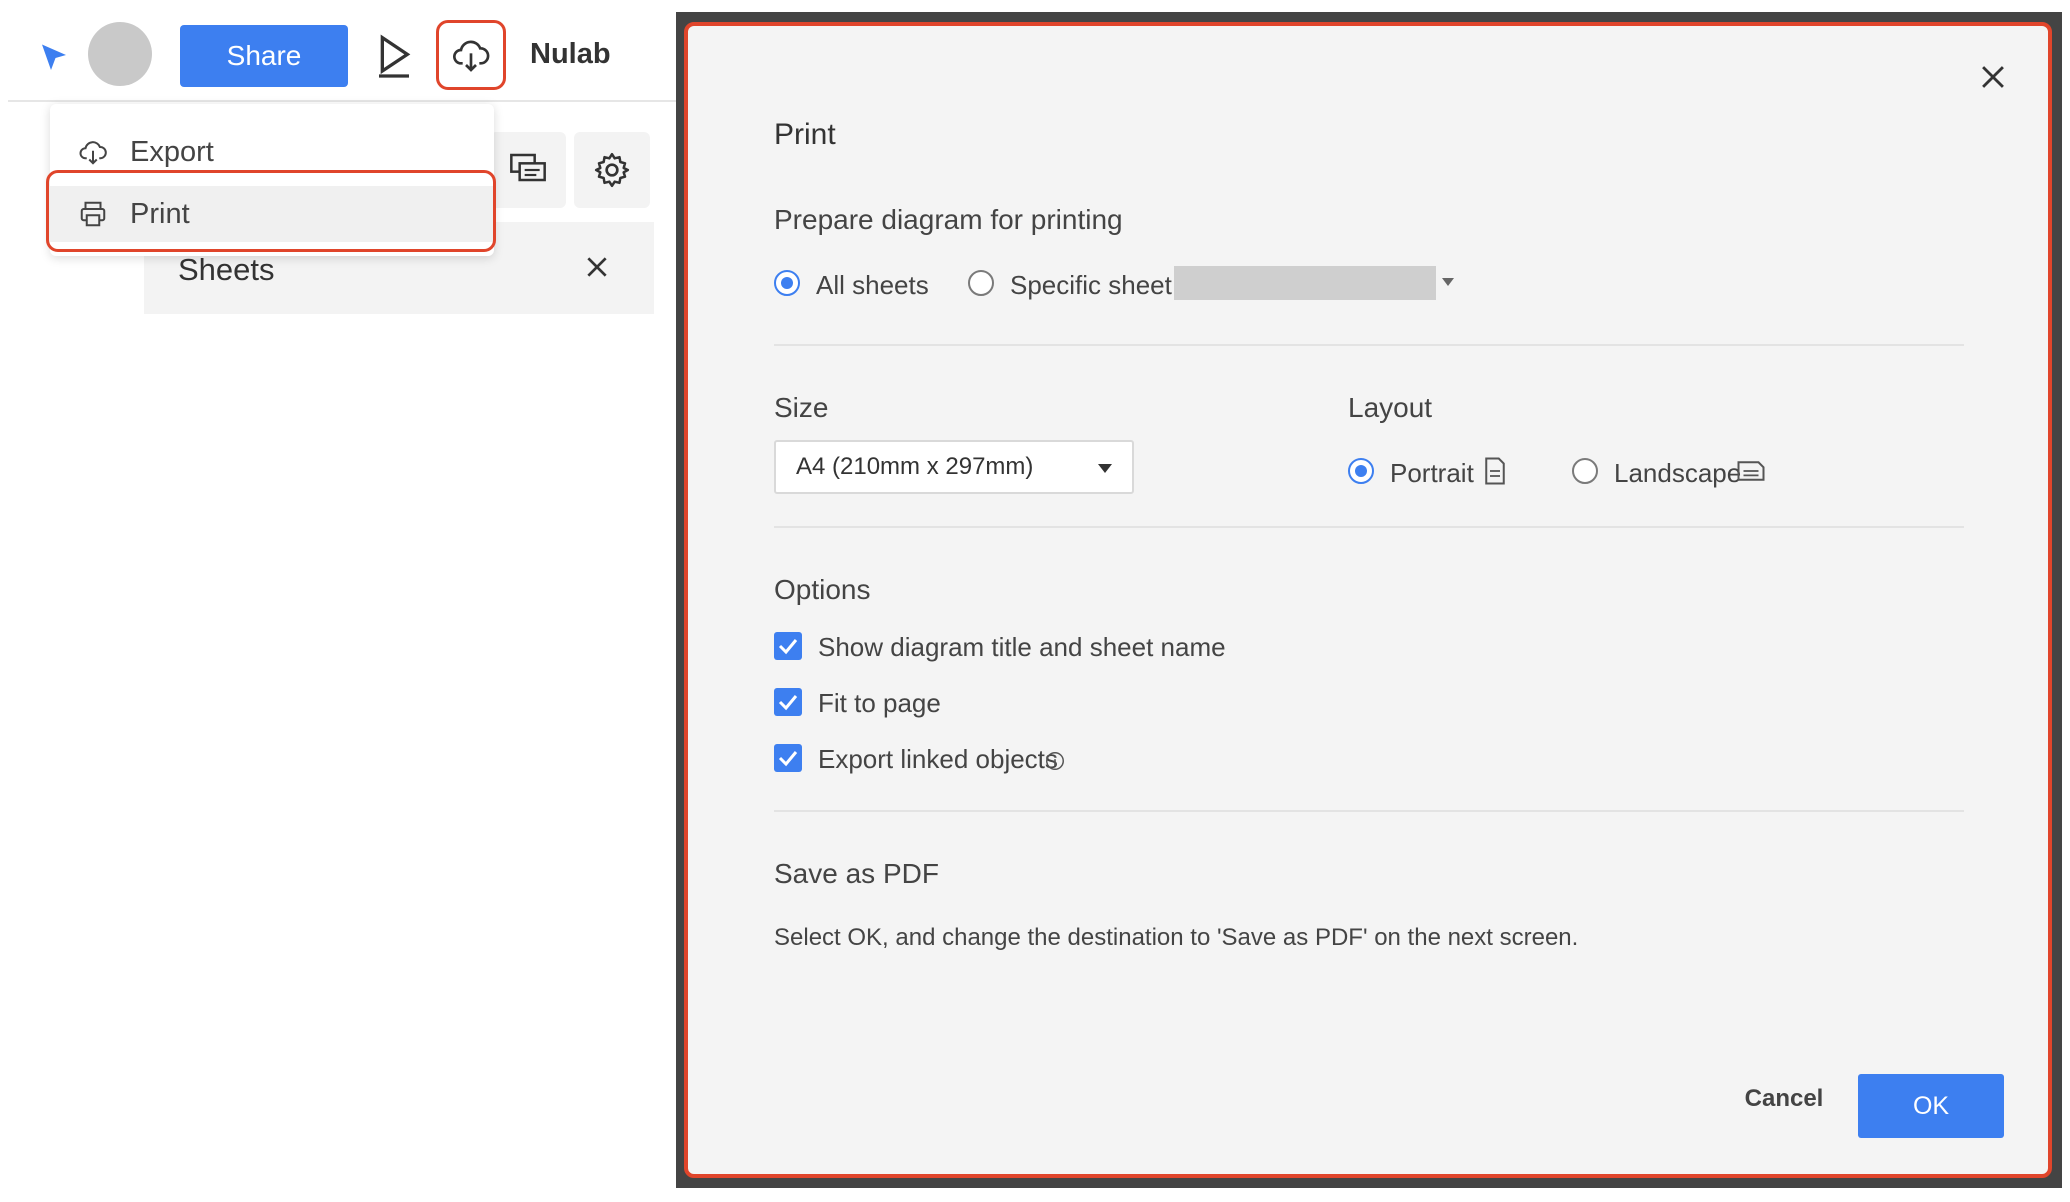 This screenshot has height=1202, width=2070. What do you see at coordinates (1361, 471) in the screenshot?
I see `portrait-radio` at bounding box center [1361, 471].